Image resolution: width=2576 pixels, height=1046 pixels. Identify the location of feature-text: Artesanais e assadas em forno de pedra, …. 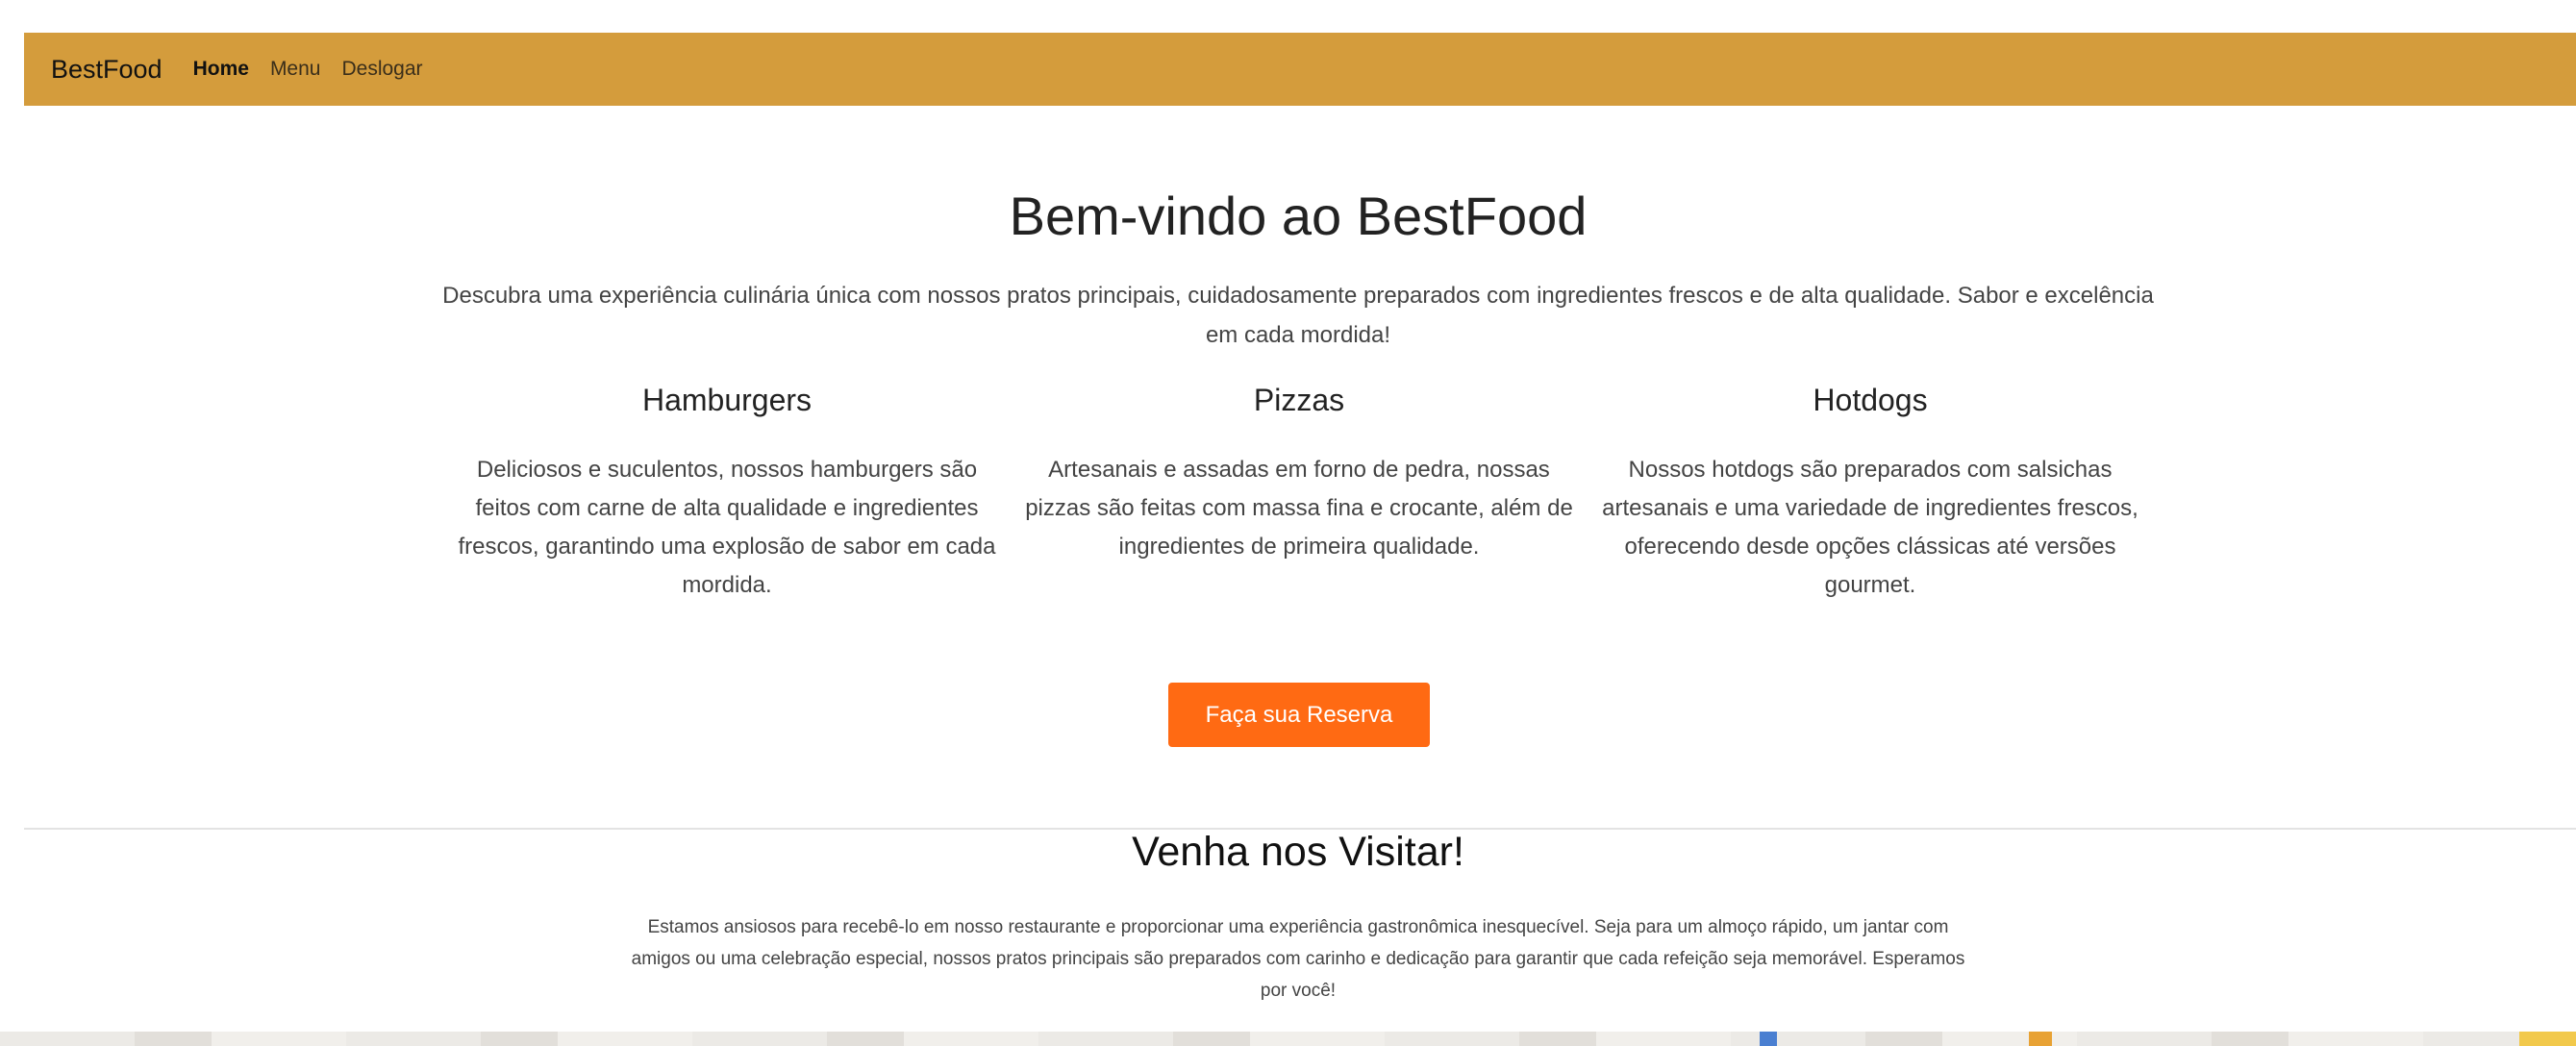
(1299, 509).